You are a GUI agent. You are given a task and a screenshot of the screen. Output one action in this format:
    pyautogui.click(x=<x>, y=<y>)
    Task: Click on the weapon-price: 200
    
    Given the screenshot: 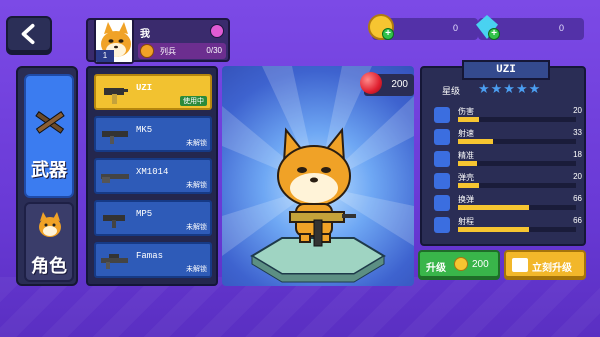 What is the action you would take?
    pyautogui.click(x=387, y=84)
    